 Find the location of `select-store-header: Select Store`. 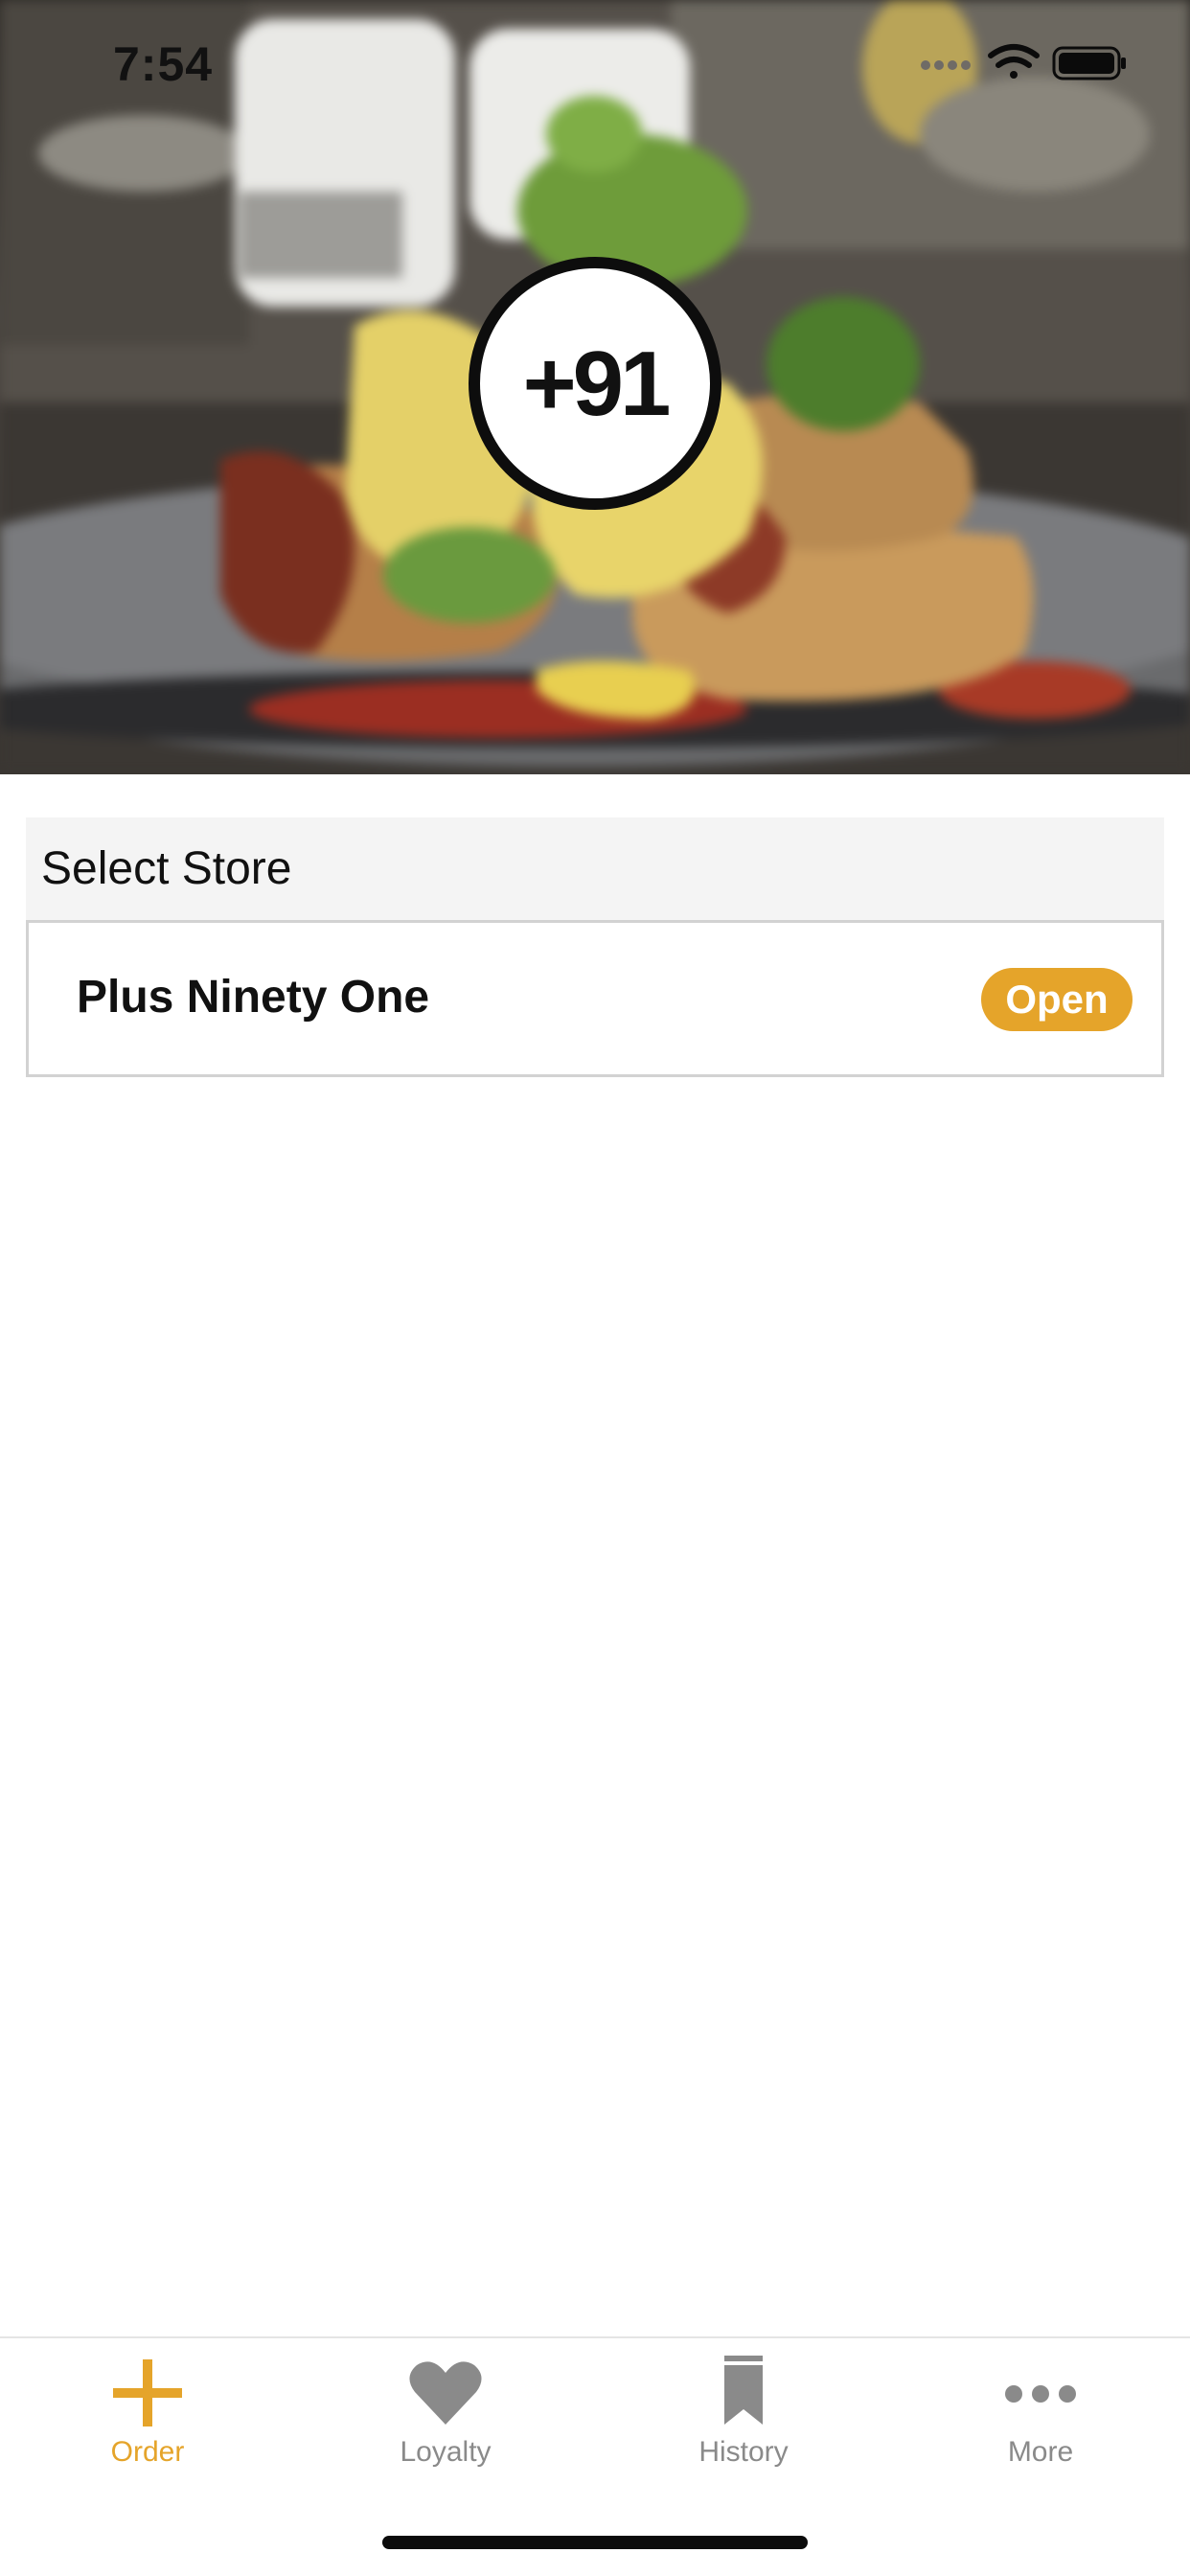

select-store-header: Select Store is located at coordinates (595, 869).